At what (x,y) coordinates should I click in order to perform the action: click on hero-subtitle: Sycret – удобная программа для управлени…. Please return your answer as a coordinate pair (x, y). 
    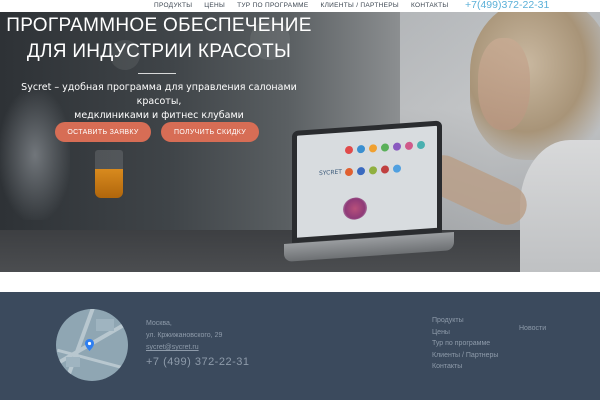
    Looking at the image, I should click on (159, 102).